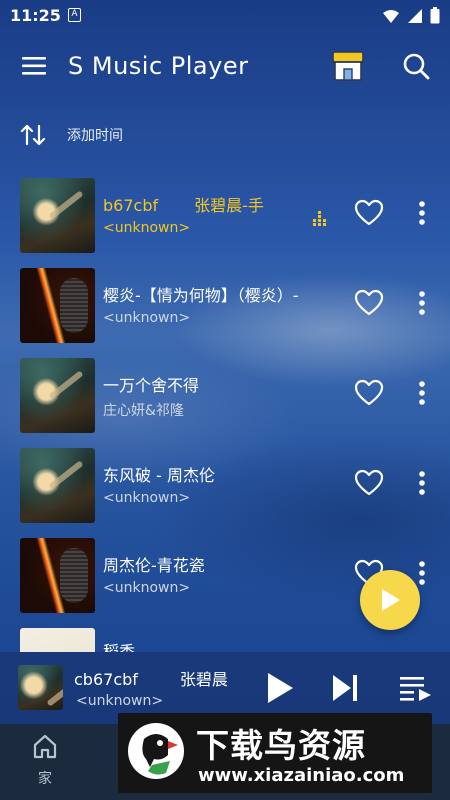 This screenshot has height=800, width=450. I want to click on play-all-button, so click(390, 600).